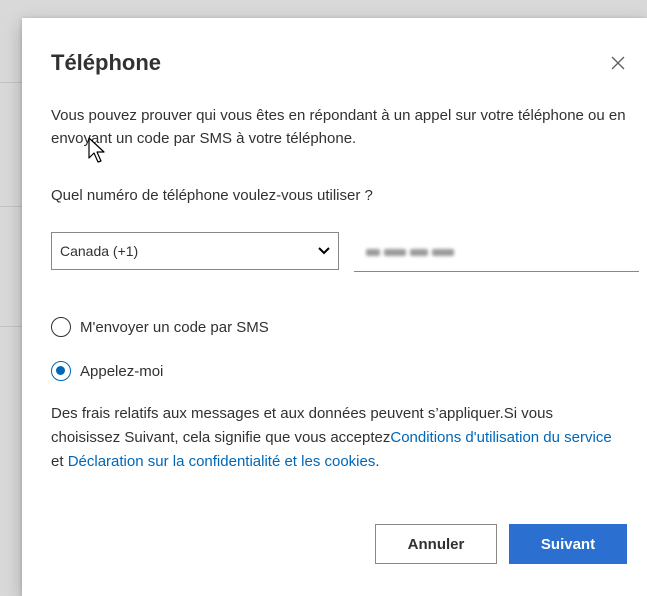 Image resolution: width=647 pixels, height=596 pixels. Describe the element at coordinates (410, 252) in the screenshot. I see `phone-number-redacted` at that location.